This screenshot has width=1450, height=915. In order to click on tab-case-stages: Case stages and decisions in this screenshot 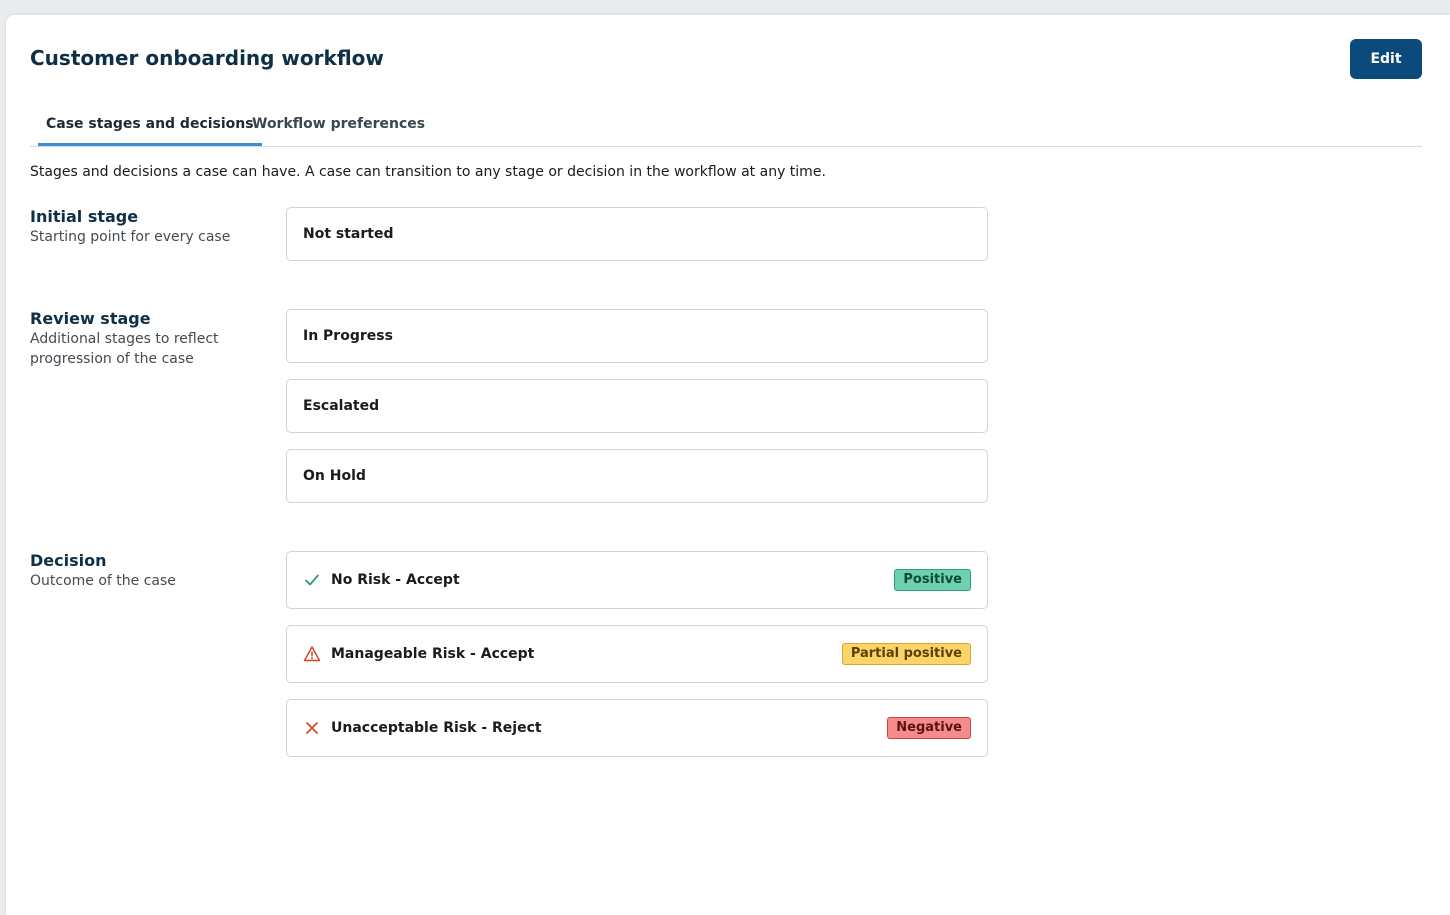, I will do `click(150, 126)`.